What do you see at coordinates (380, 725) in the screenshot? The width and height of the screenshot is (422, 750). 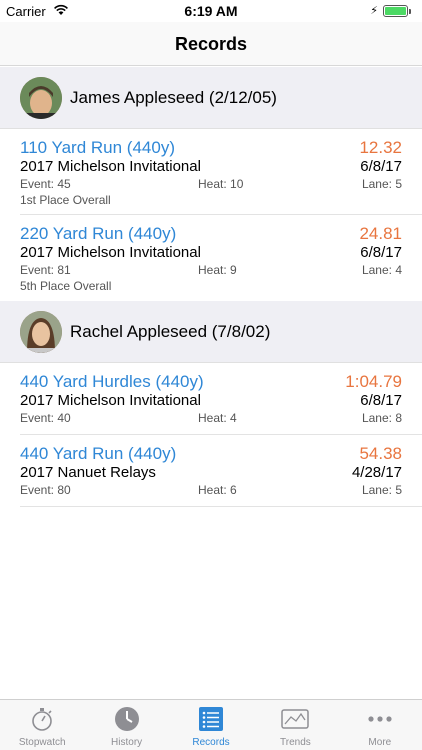 I see `tab-more: More` at bounding box center [380, 725].